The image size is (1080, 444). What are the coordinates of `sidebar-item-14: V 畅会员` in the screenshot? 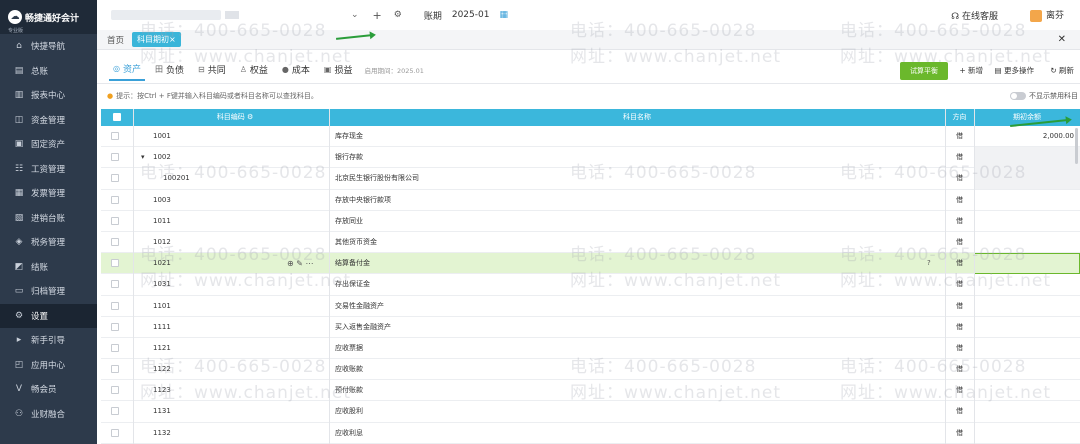 It's located at (48, 389).